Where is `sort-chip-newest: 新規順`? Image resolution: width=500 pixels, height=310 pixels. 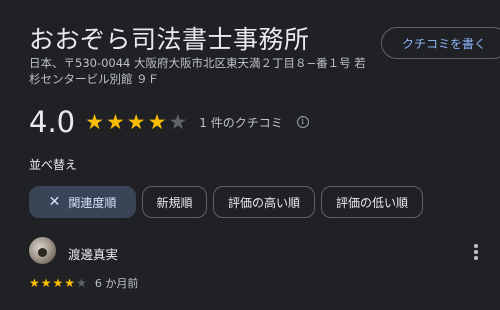 sort-chip-newest: 新規順 is located at coordinates (174, 202).